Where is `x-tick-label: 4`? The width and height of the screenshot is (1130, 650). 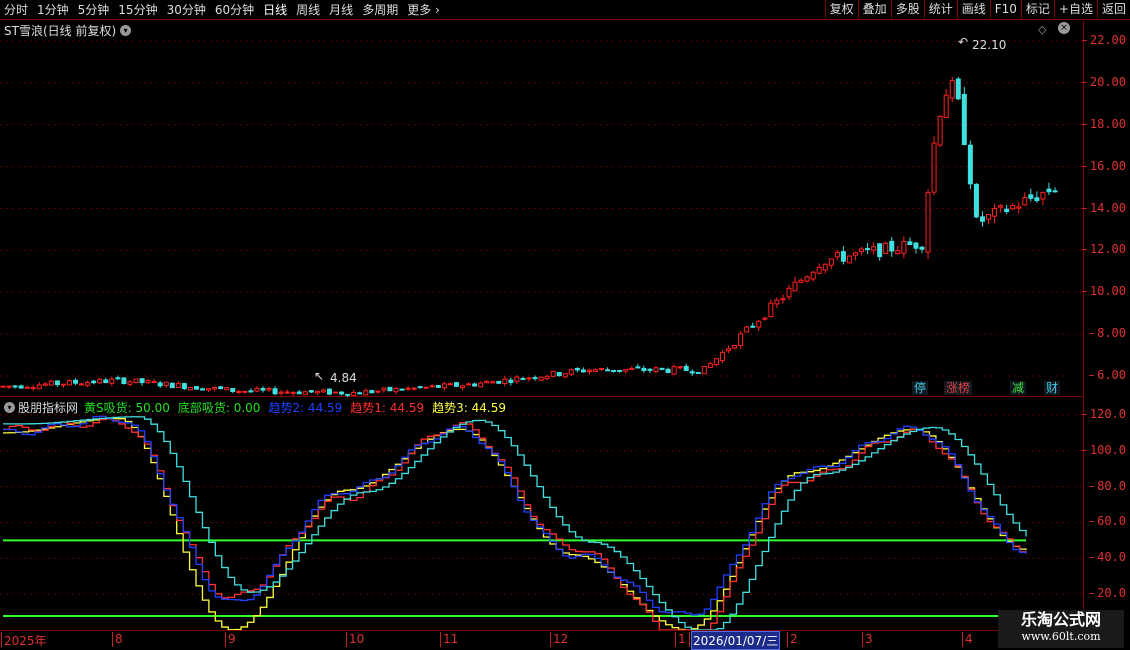 x-tick-label: 4 is located at coordinates (967, 639).